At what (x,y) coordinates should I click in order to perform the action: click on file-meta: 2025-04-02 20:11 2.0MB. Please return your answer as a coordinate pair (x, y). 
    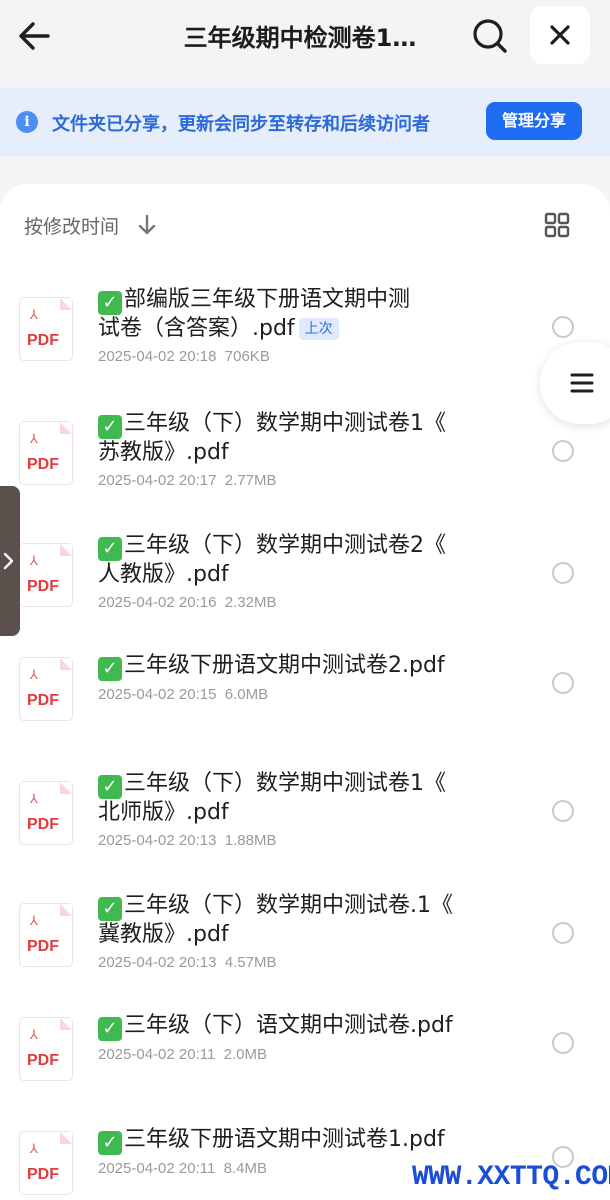
    Looking at the image, I should click on (182, 1054).